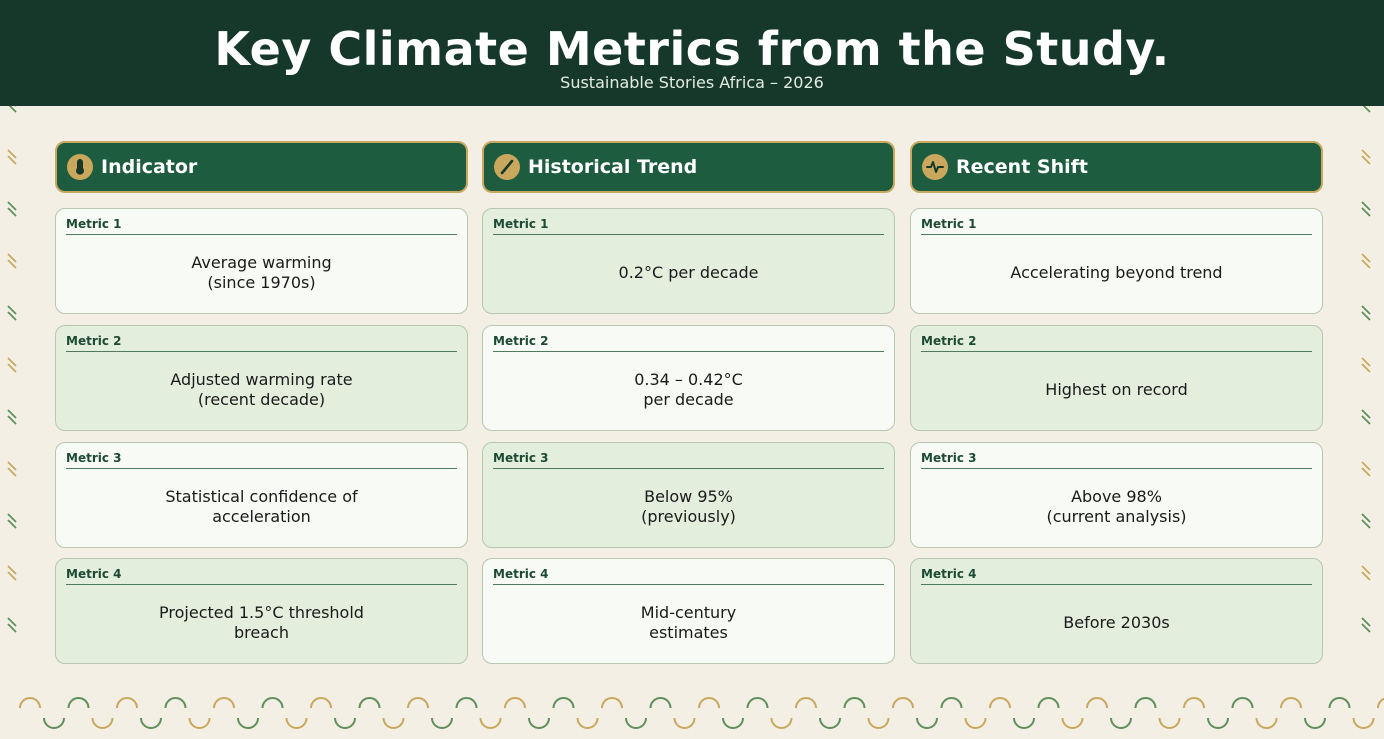 The height and width of the screenshot is (739, 1384). I want to click on metric-card: Metric 4 Mid-century estimates, so click(688, 611).